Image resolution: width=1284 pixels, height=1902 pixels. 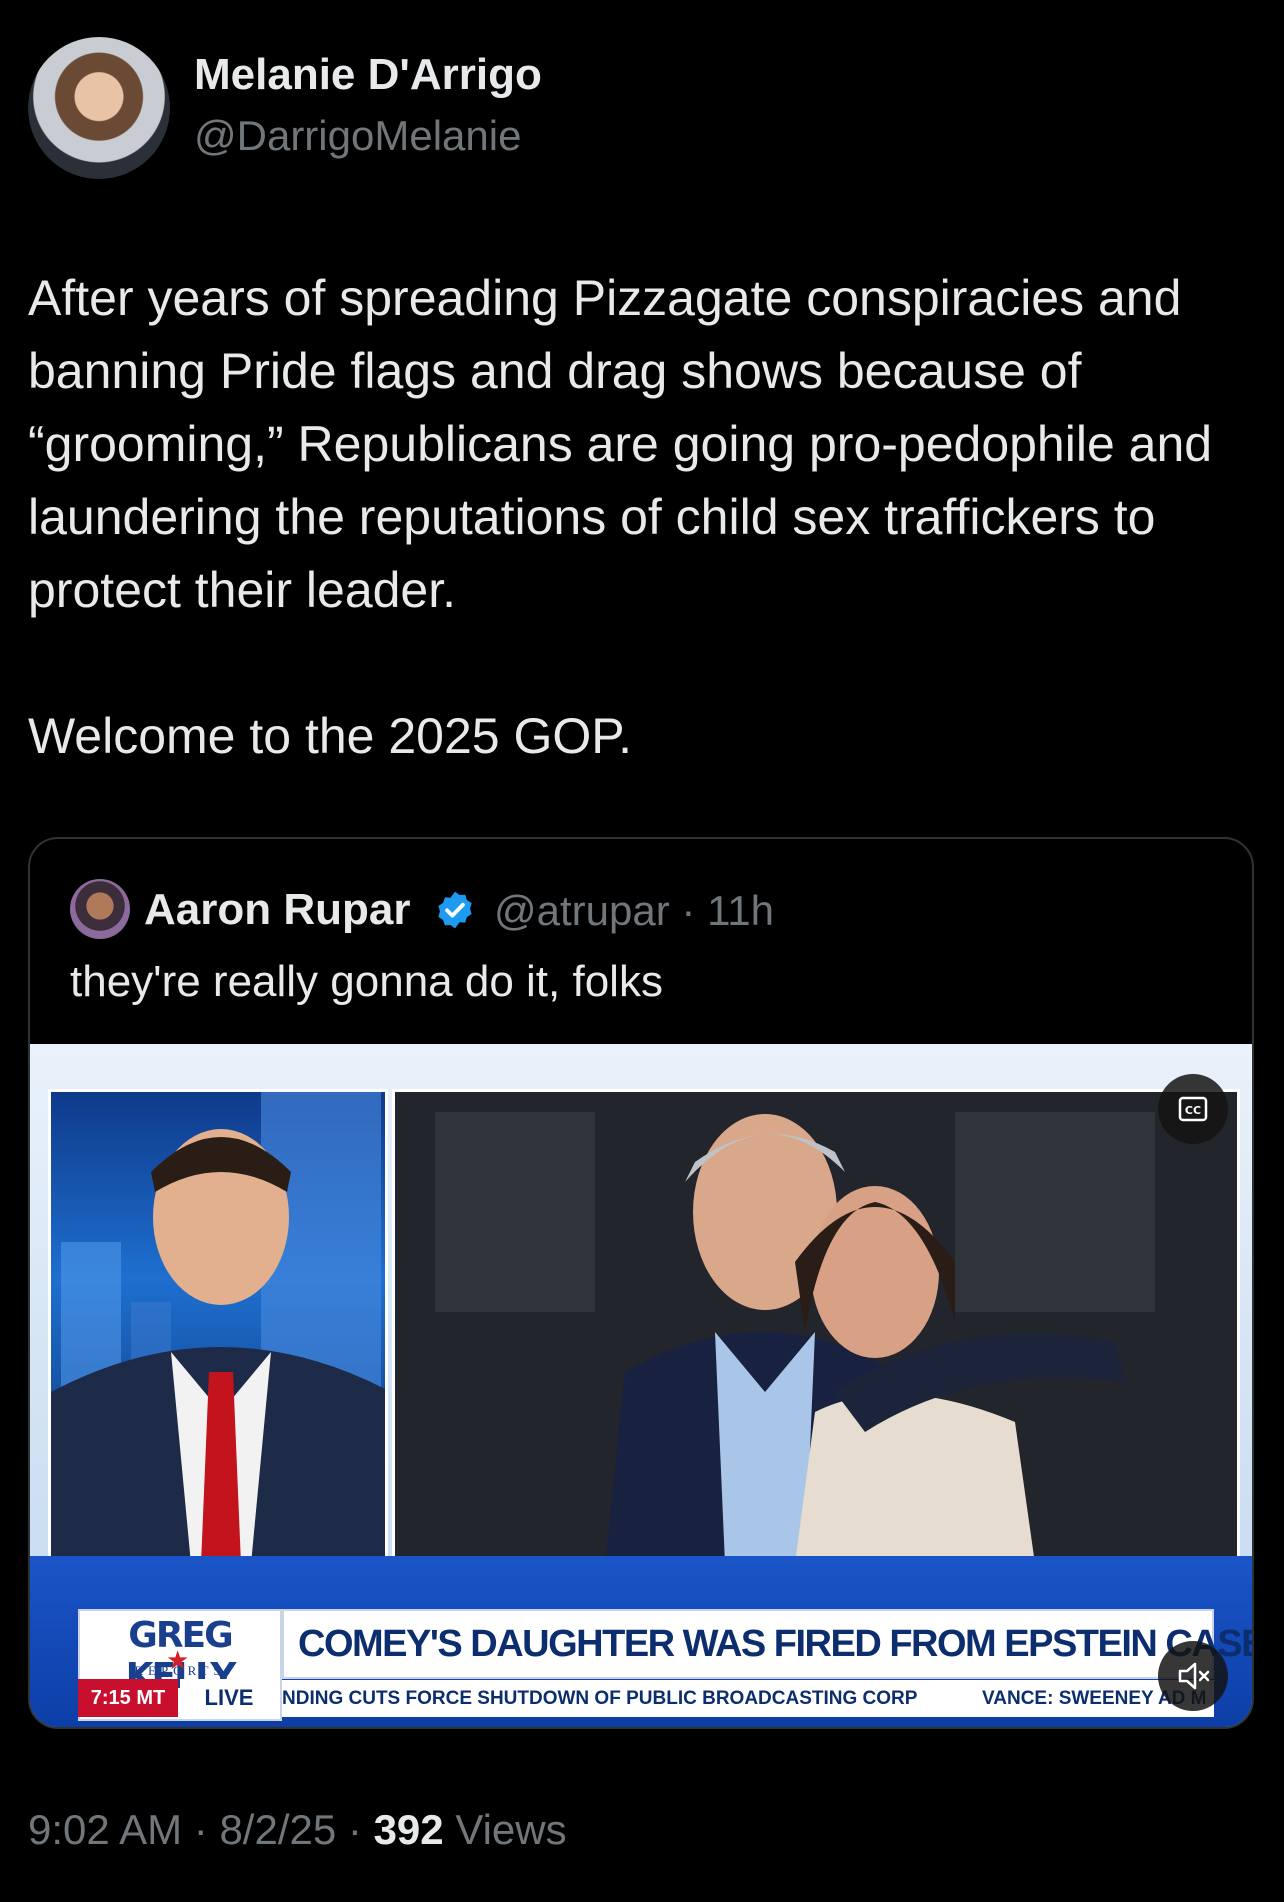 What do you see at coordinates (368, 75) in the screenshot?
I see `author-name: Melanie D'Arrigo` at bounding box center [368, 75].